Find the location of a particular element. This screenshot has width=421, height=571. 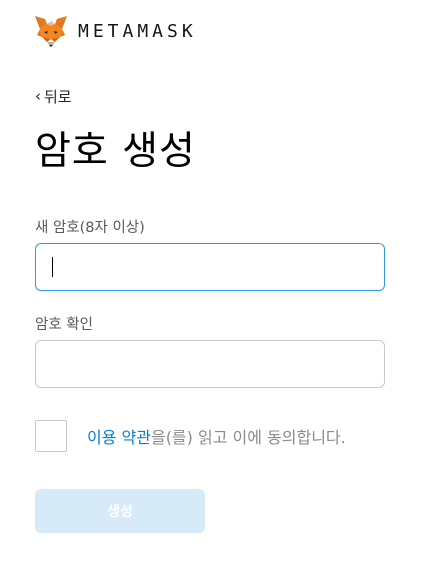

confirm-password-label: 암호 확인 is located at coordinates (64, 325).